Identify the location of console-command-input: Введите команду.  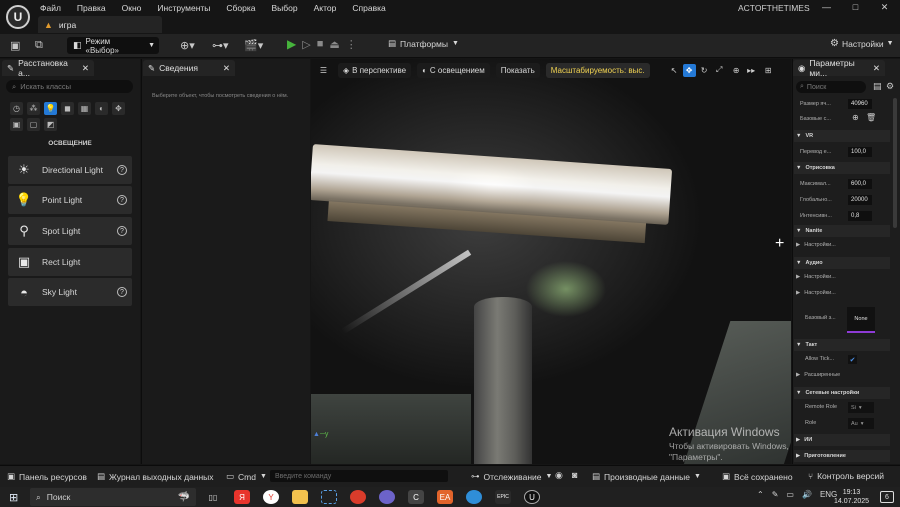
(359, 476).